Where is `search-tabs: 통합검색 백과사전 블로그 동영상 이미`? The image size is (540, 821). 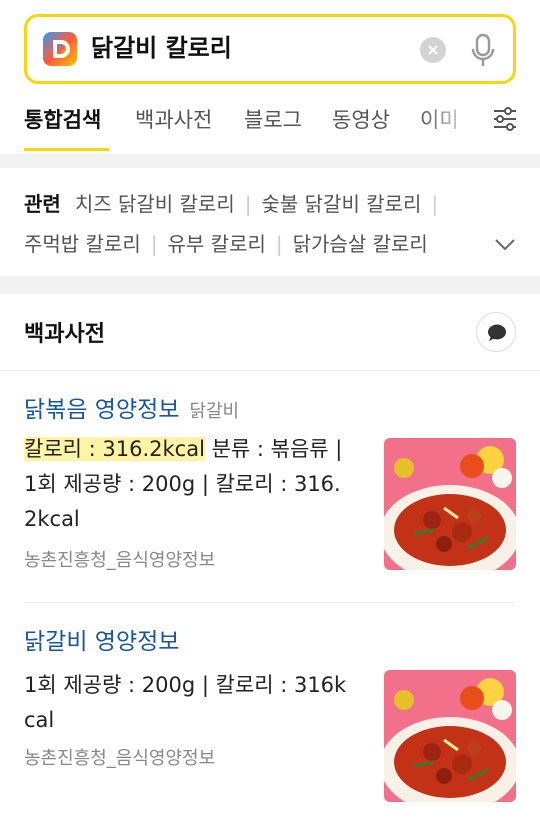
search-tabs: 통합검색 백과사전 블로그 동영상 이미 is located at coordinates (270, 125).